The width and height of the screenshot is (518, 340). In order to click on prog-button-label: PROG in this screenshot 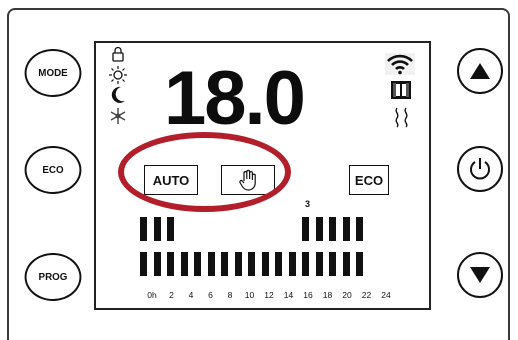, I will do `click(53, 277)`.